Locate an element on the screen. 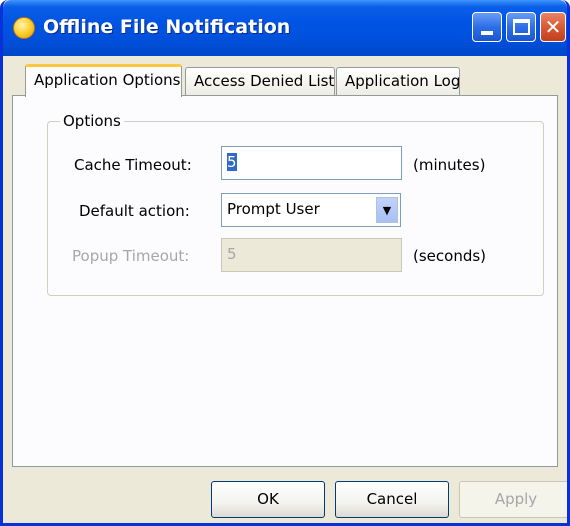 This screenshot has width=570, height=526. maximize-button is located at coordinates (521, 27).